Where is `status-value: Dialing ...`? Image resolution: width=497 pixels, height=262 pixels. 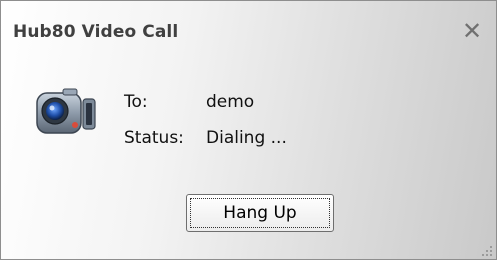 status-value: Dialing ... is located at coordinates (246, 138).